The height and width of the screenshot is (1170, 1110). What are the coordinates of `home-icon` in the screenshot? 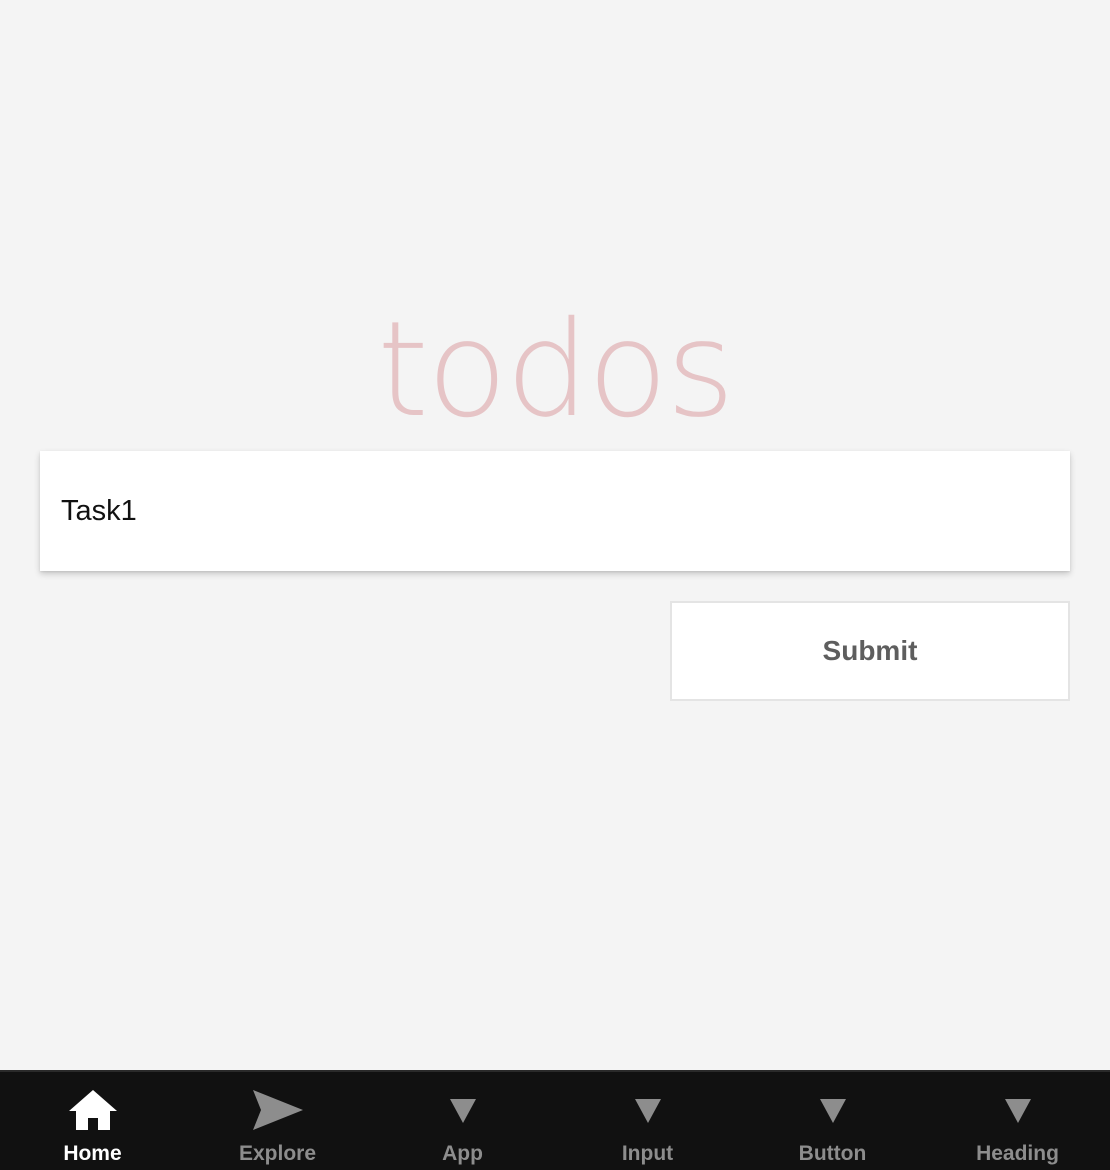 It's located at (93, 1110).